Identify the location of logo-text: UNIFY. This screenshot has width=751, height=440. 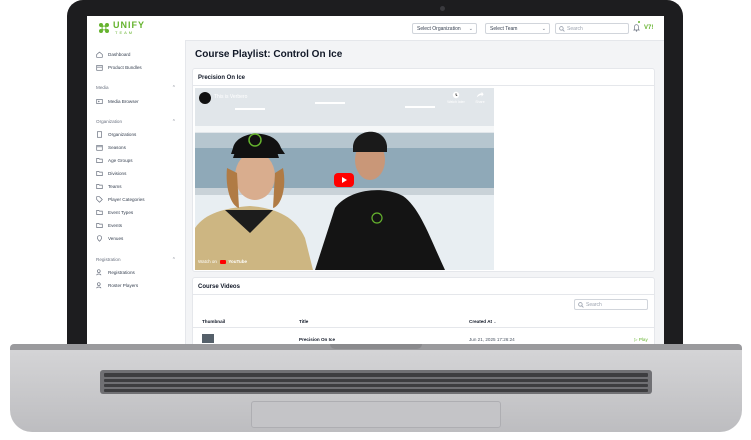
(129, 25).